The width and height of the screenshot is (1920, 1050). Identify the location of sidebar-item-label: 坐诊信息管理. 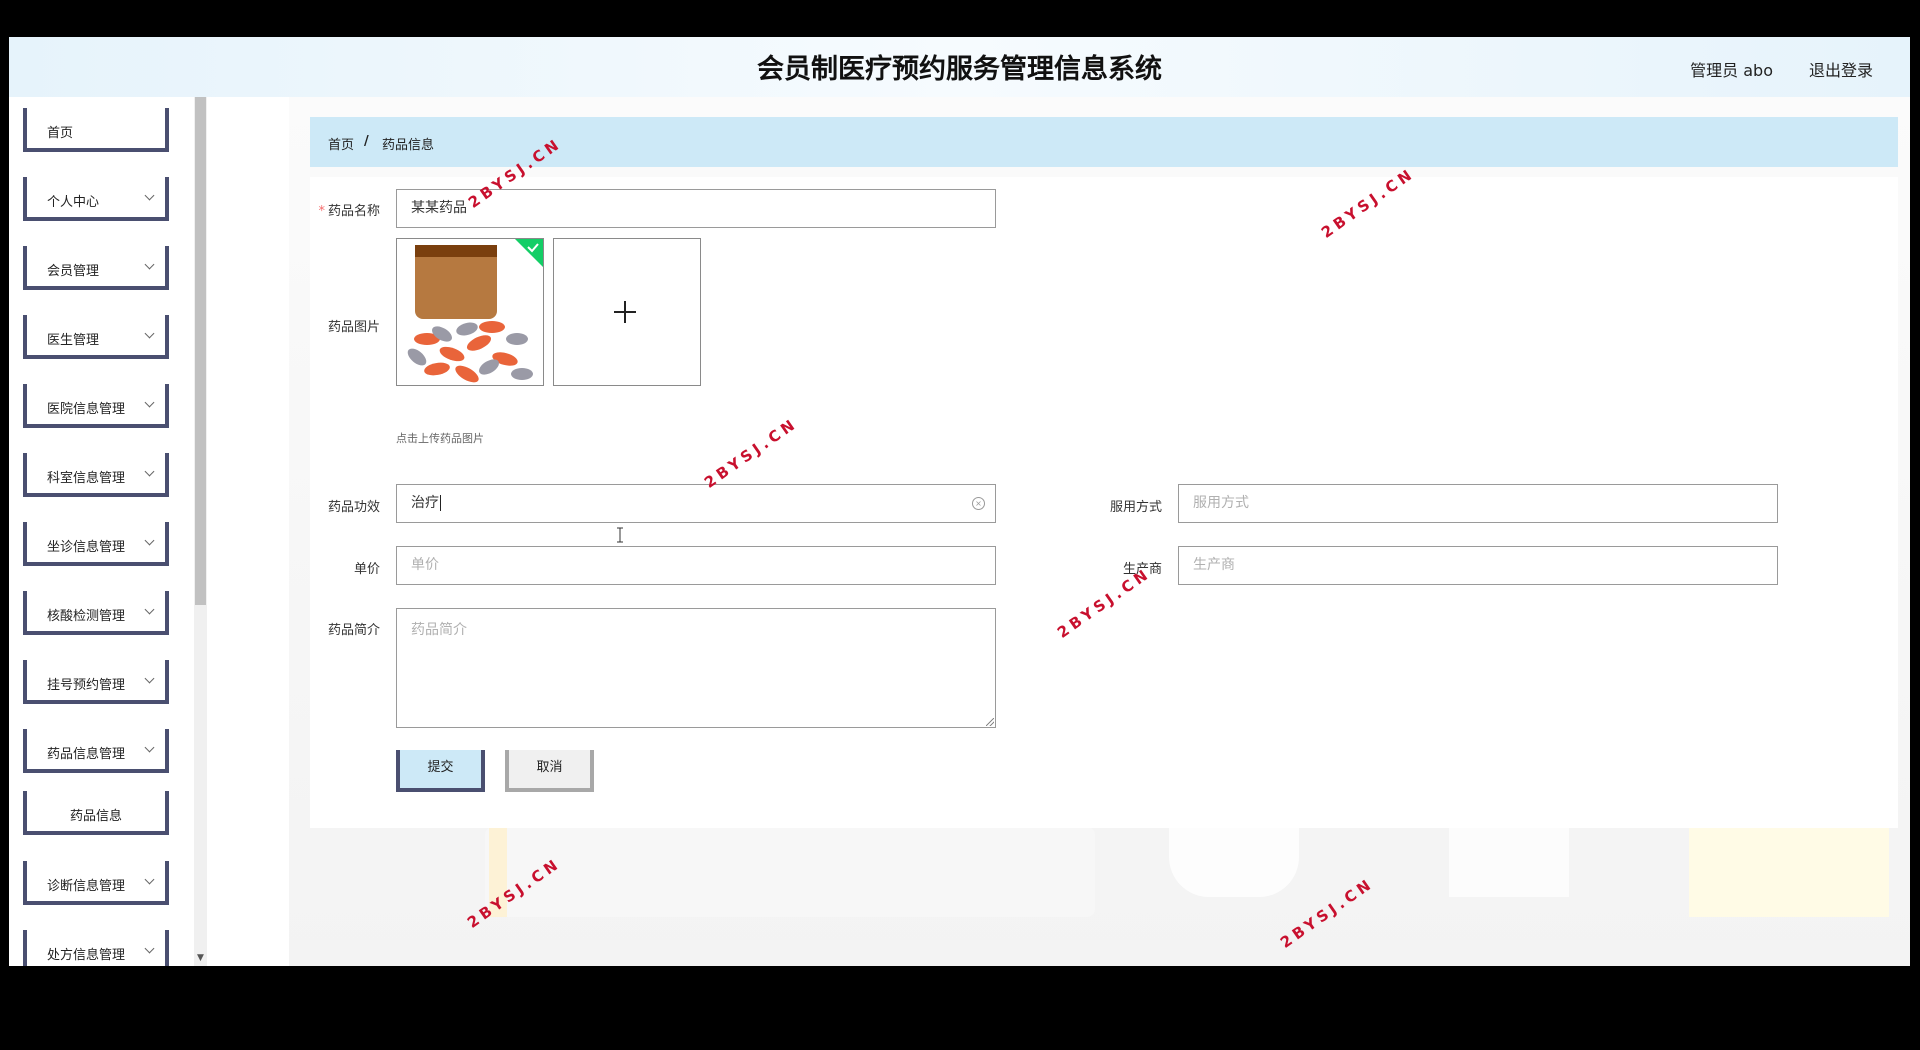
(86, 547).